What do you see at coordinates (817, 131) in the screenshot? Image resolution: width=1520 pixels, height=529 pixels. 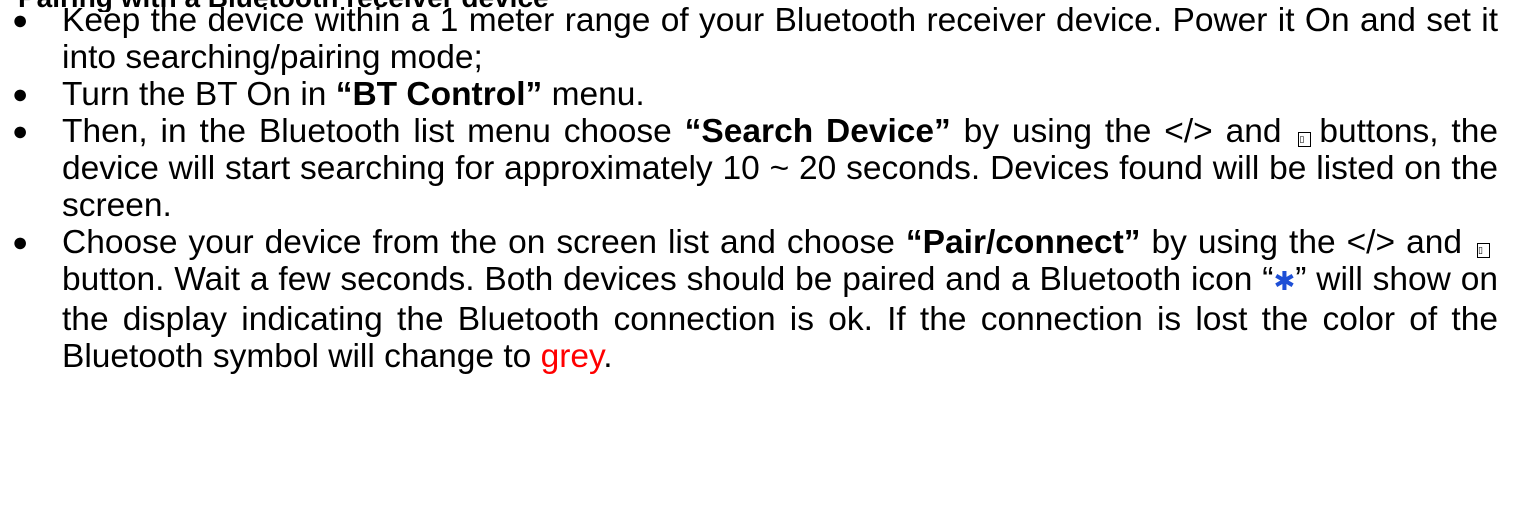 I see `menu-name-search-device: “Search Device”` at bounding box center [817, 131].